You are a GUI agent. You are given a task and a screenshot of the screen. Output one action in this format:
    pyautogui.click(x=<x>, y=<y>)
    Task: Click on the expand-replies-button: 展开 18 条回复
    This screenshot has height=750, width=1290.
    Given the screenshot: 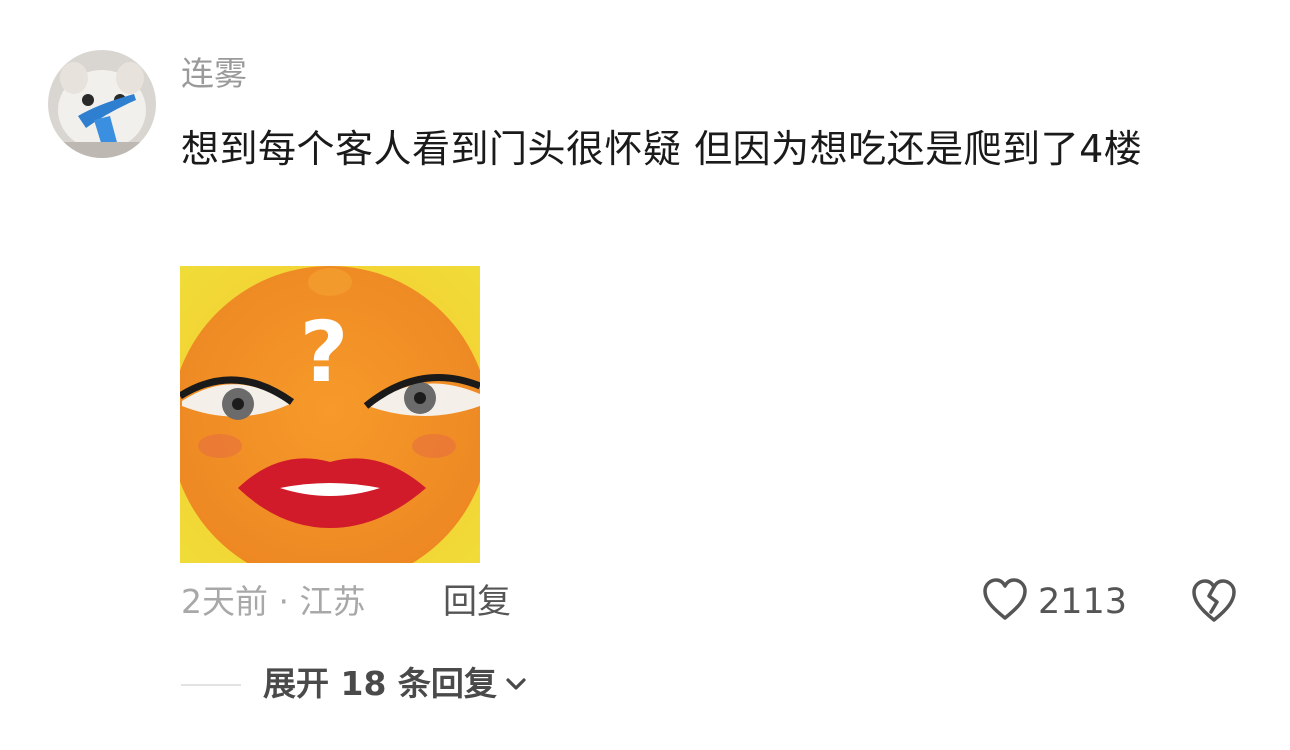 What is the action you would take?
    pyautogui.click(x=395, y=684)
    